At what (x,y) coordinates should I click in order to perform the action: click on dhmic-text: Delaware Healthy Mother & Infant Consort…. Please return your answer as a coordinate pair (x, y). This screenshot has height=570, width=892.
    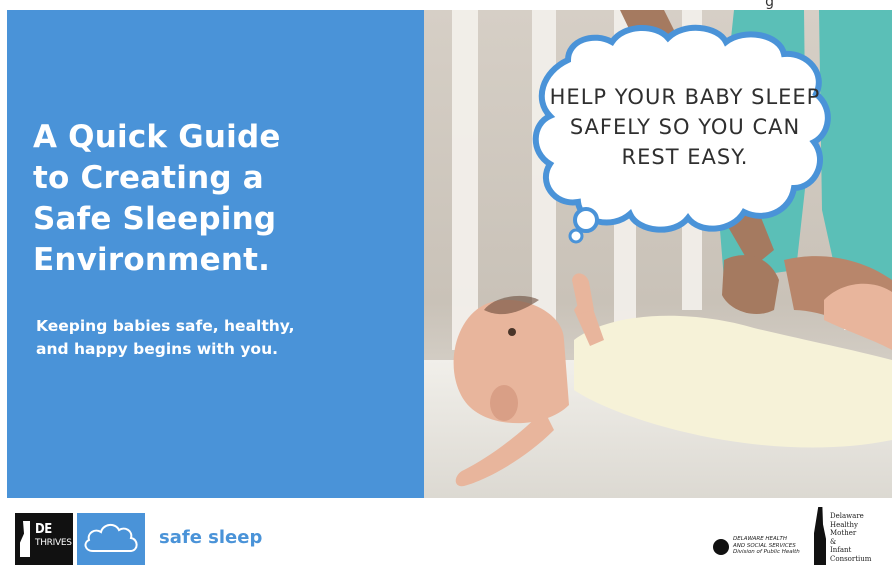
    Looking at the image, I should click on (850, 537).